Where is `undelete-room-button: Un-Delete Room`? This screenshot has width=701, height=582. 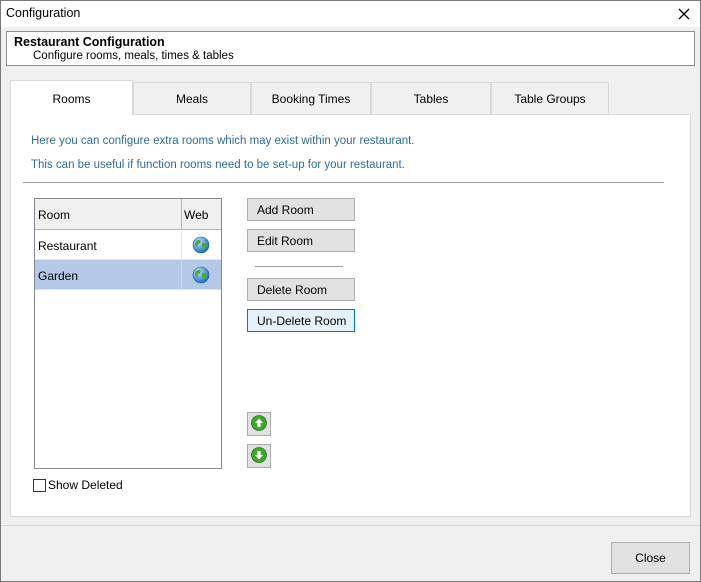
undelete-room-button: Un-Delete Room is located at coordinates (301, 320).